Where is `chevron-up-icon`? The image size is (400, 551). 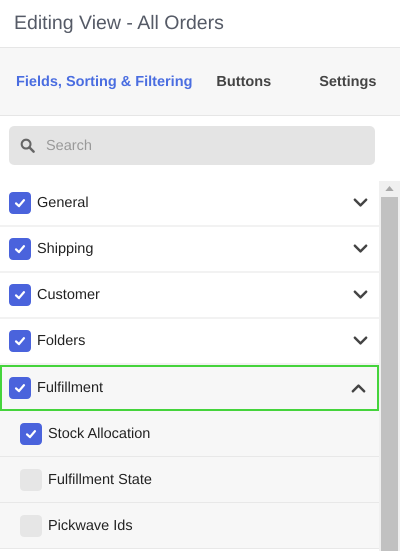 chevron-up-icon is located at coordinates (358, 388).